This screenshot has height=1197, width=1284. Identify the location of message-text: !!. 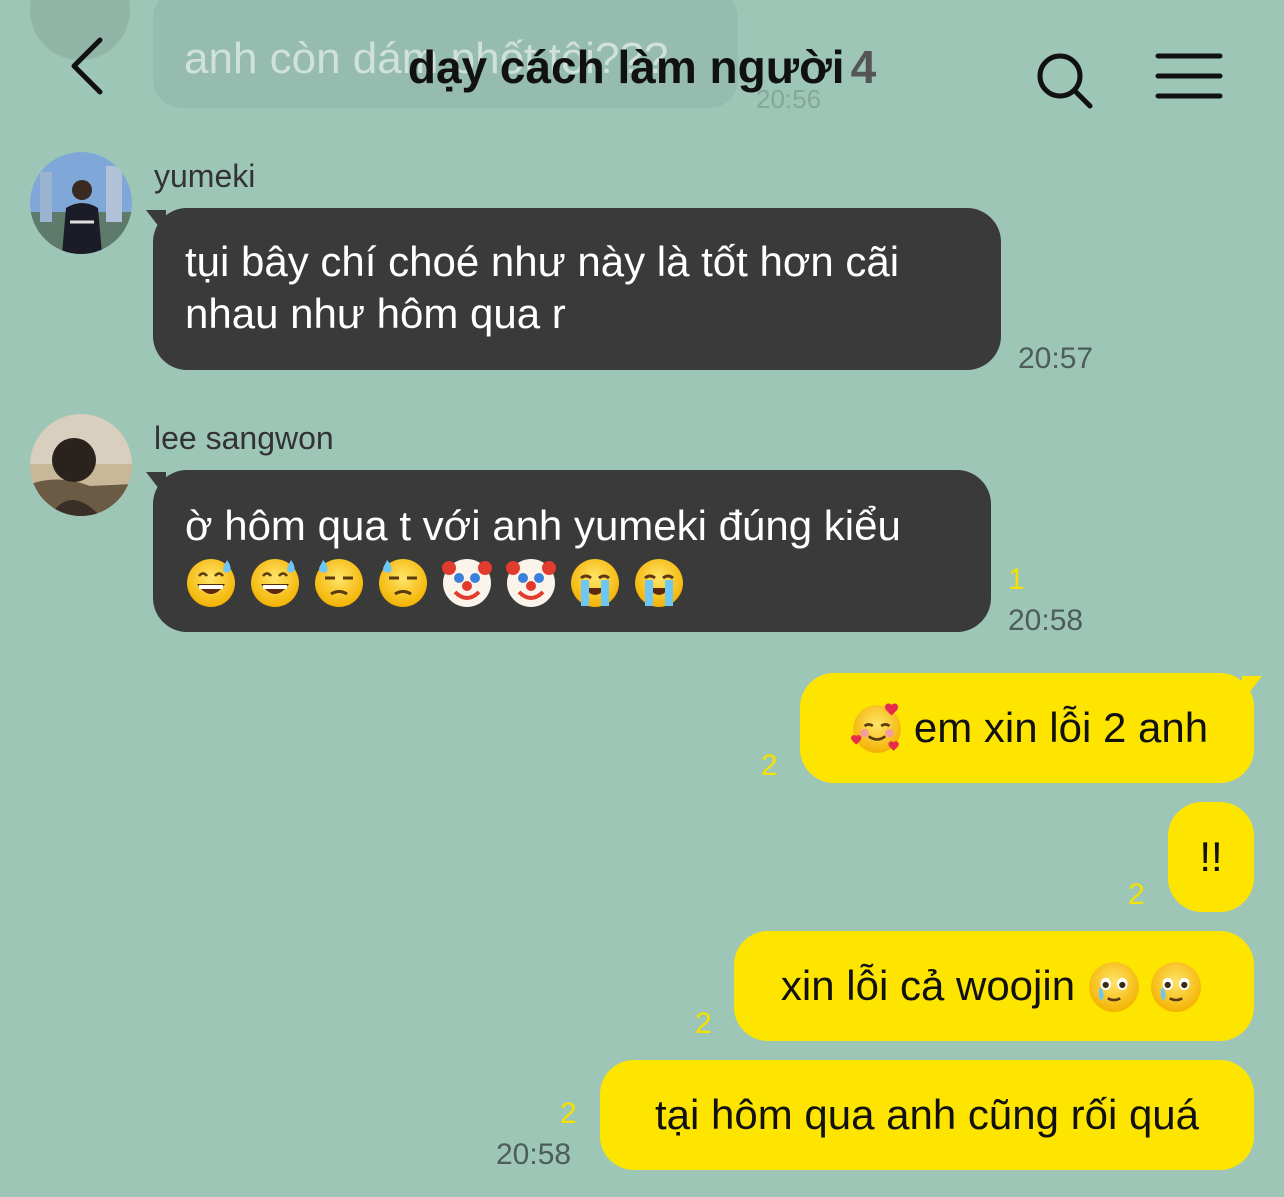
(1211, 856).